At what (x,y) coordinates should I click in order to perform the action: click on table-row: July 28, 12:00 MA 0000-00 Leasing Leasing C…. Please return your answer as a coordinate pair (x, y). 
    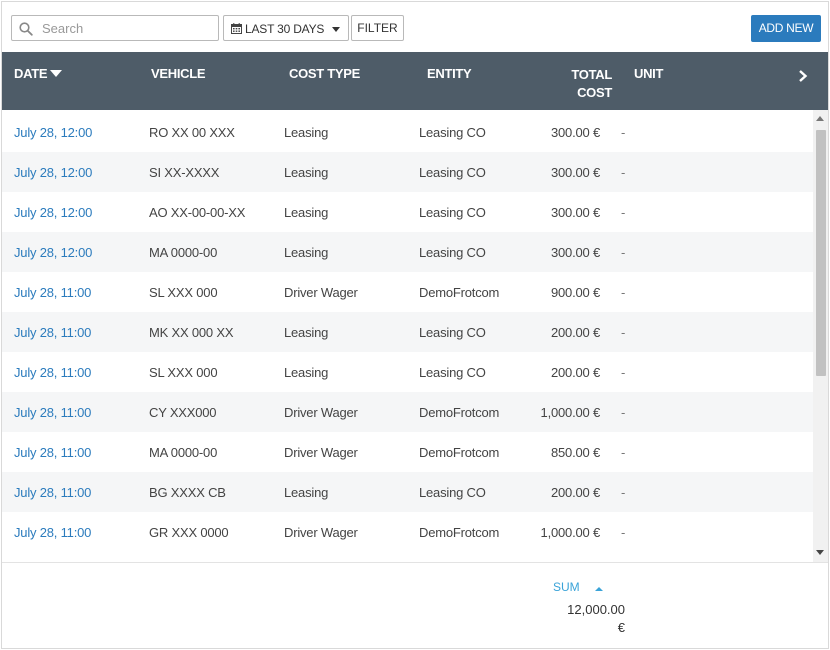
    Looking at the image, I should click on (407, 252).